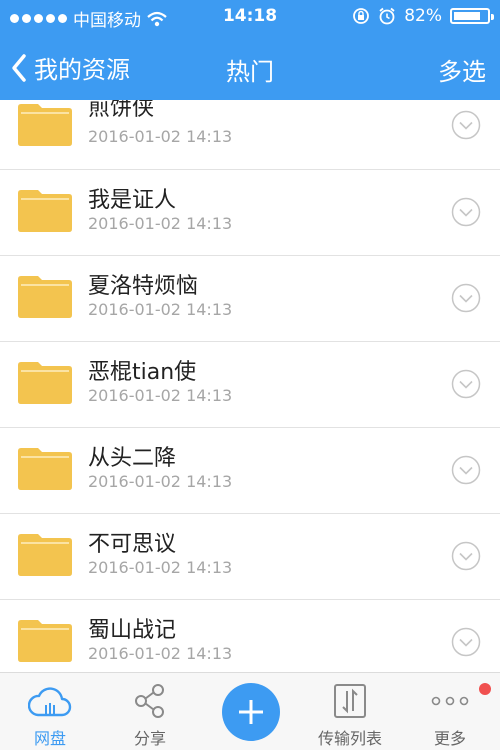  What do you see at coordinates (149, 738) in the screenshot?
I see `tab-label: 分享` at bounding box center [149, 738].